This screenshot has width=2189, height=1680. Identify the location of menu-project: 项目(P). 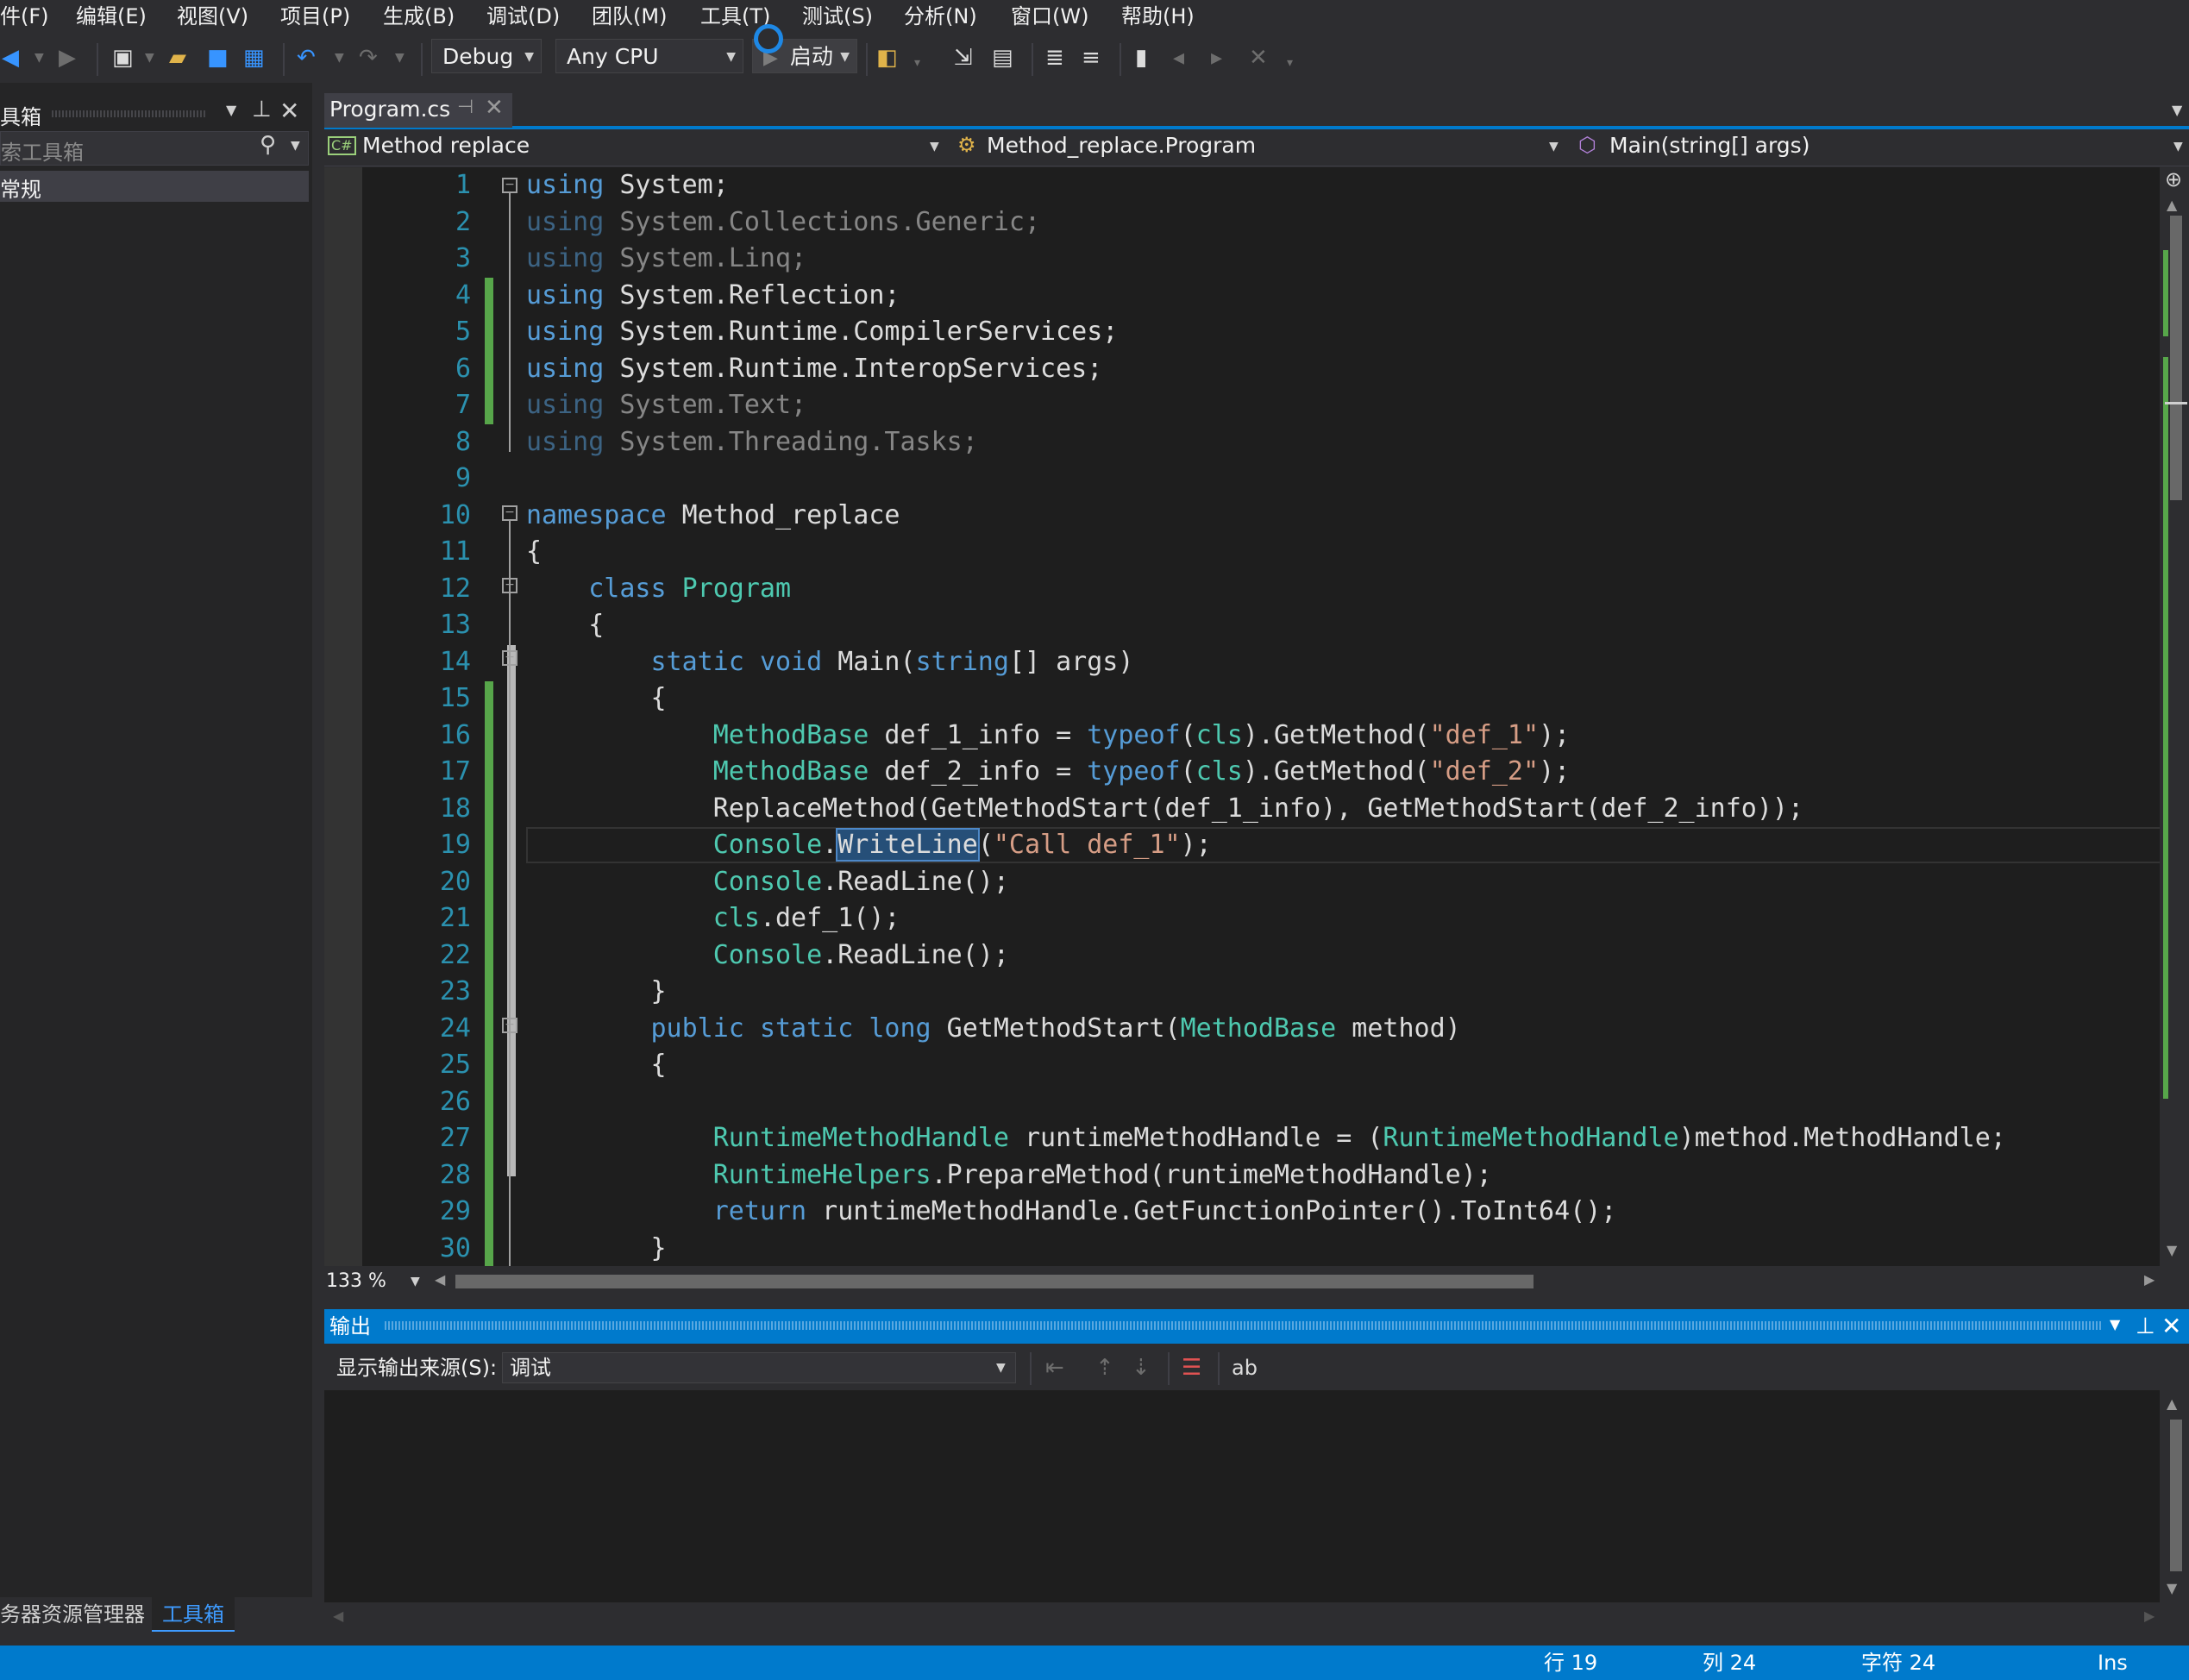
(315, 17).